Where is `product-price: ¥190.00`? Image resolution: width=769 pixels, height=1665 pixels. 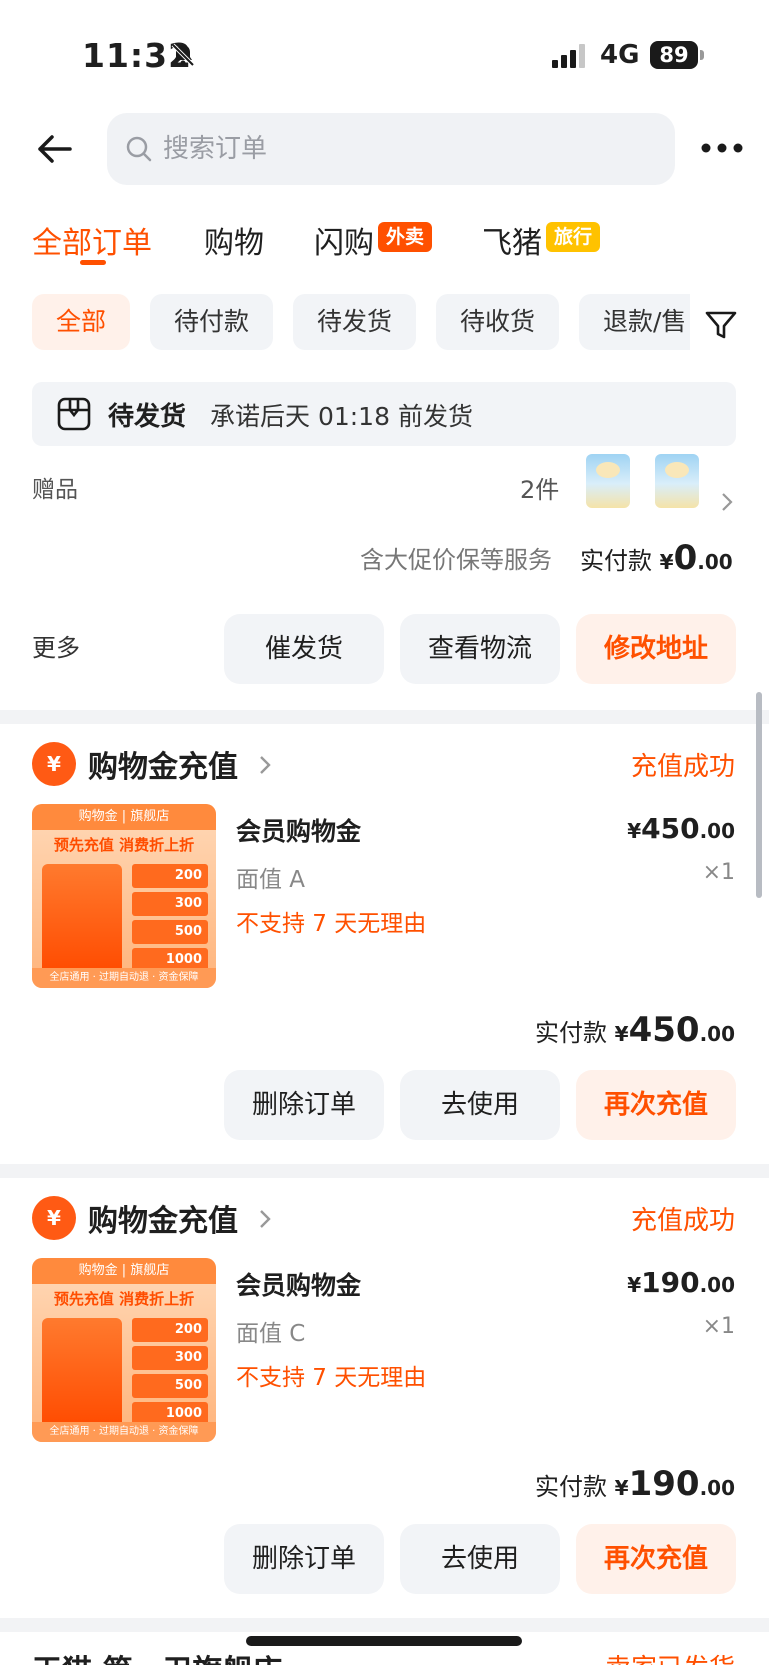
product-price: ¥190.00 is located at coordinates (681, 1282).